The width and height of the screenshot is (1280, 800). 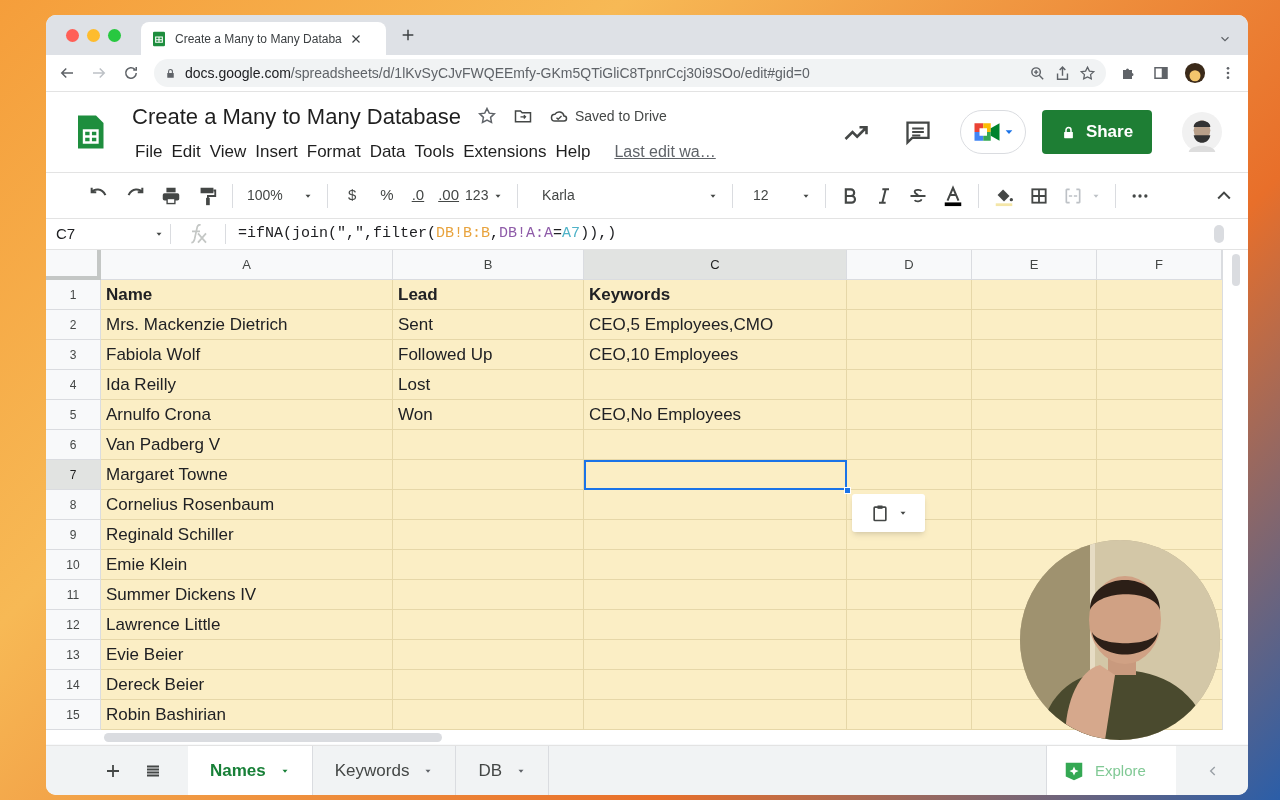 I want to click on row-header: 12, so click(x=73, y=625).